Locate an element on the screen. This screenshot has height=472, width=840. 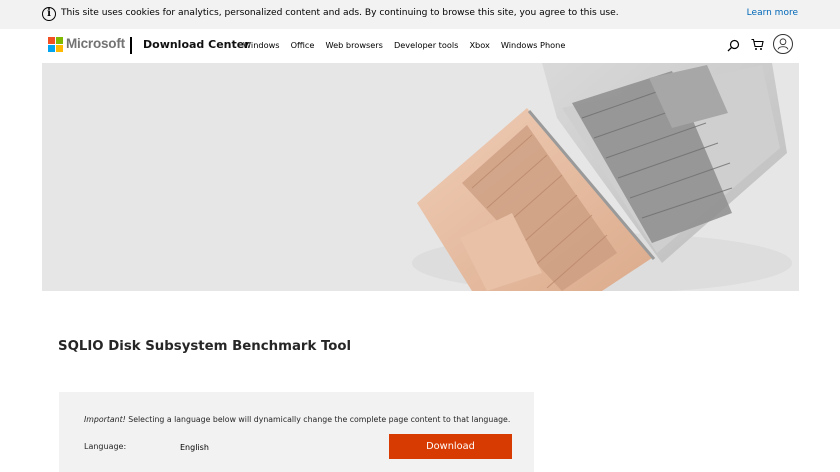
microsoft-logo-icon is located at coordinates (55, 44).